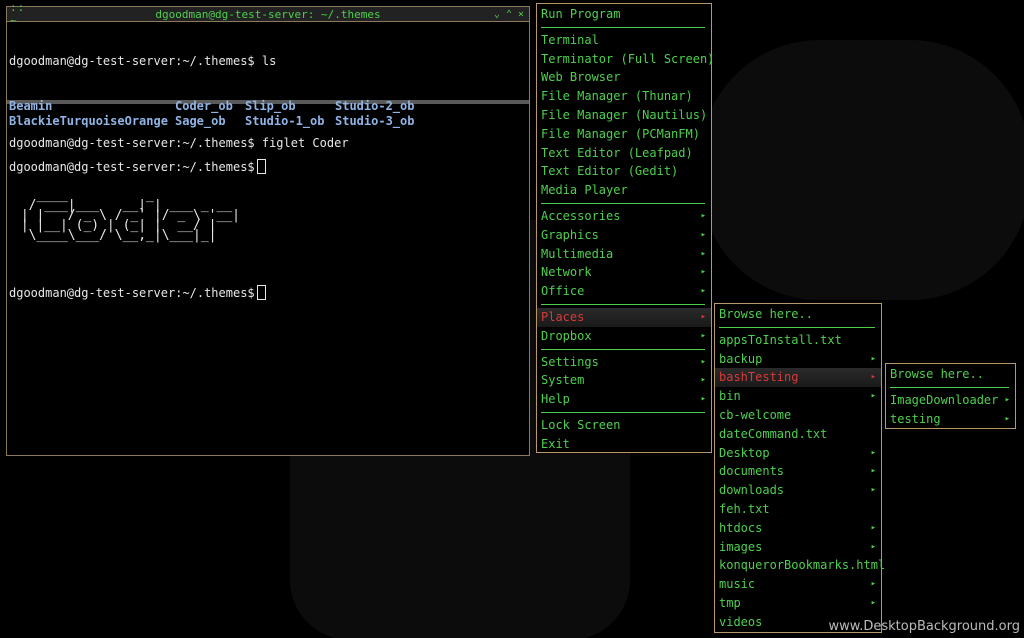 This screenshot has height=638, width=1024. What do you see at coordinates (509, 14) in the screenshot?
I see `maximize-icon: ⌃` at bounding box center [509, 14].